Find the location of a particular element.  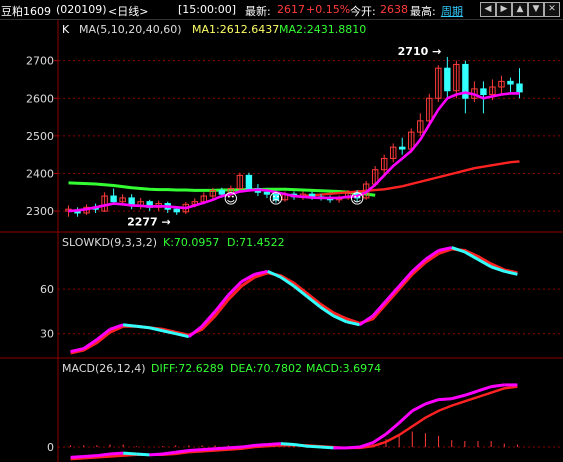

price-y-tick: 2600 is located at coordinates (40, 98).